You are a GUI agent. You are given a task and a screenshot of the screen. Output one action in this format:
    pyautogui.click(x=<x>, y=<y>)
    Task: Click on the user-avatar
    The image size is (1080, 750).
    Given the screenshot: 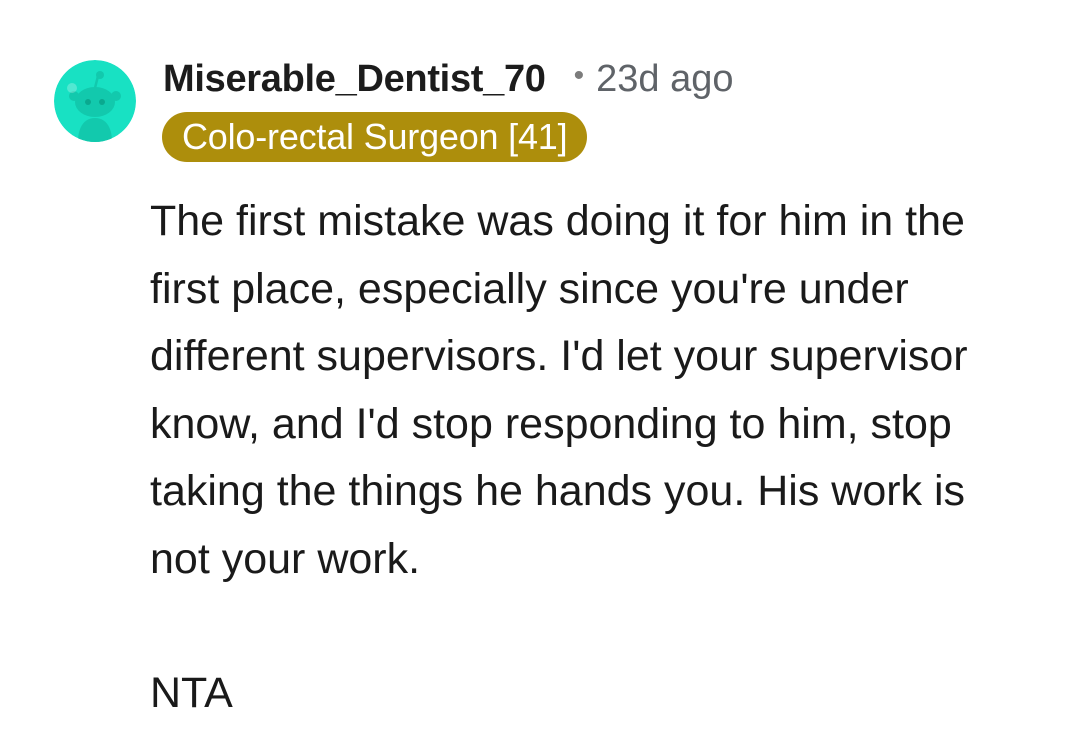 What is the action you would take?
    pyautogui.click(x=95, y=101)
    